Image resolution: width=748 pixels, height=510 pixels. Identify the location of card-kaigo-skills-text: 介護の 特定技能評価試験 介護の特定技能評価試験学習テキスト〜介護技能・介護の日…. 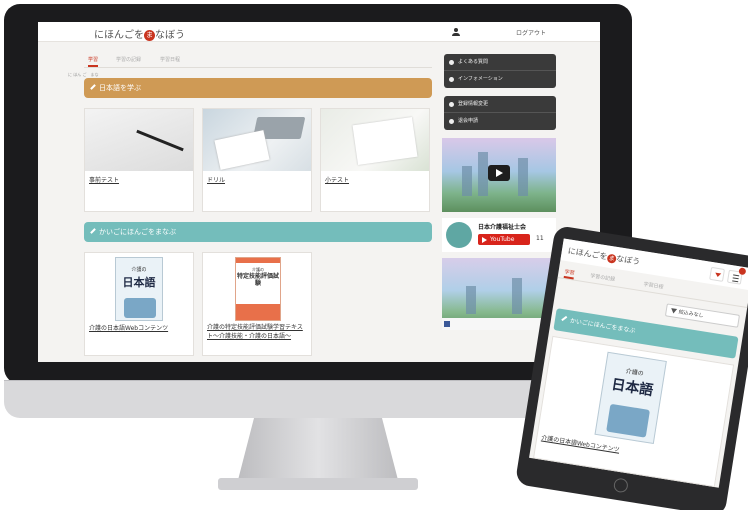
(257, 304).